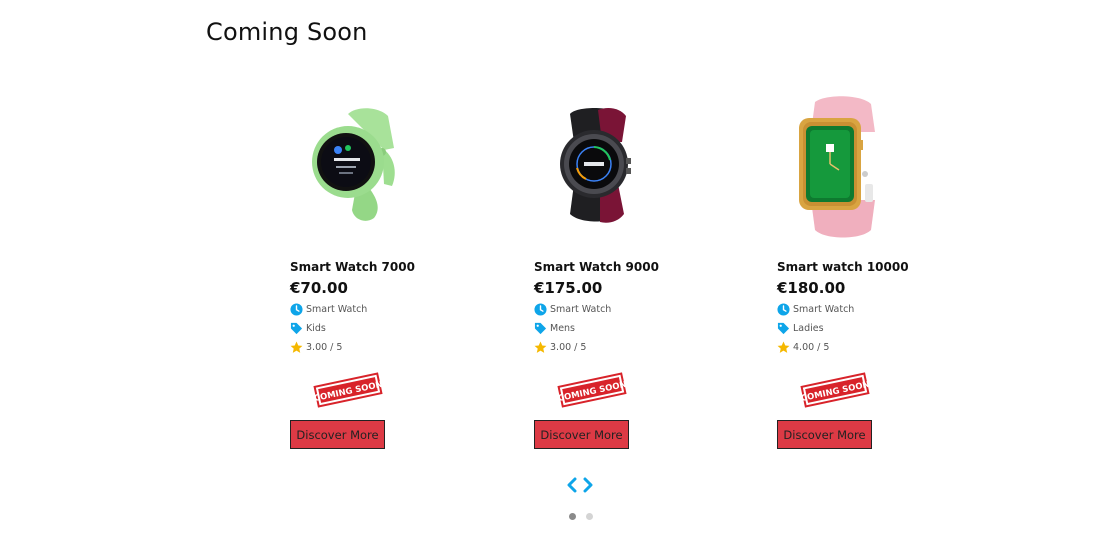 The width and height of the screenshot is (1100, 550). What do you see at coordinates (877, 328) in the screenshot?
I see `product-tag-row: Ladies` at bounding box center [877, 328].